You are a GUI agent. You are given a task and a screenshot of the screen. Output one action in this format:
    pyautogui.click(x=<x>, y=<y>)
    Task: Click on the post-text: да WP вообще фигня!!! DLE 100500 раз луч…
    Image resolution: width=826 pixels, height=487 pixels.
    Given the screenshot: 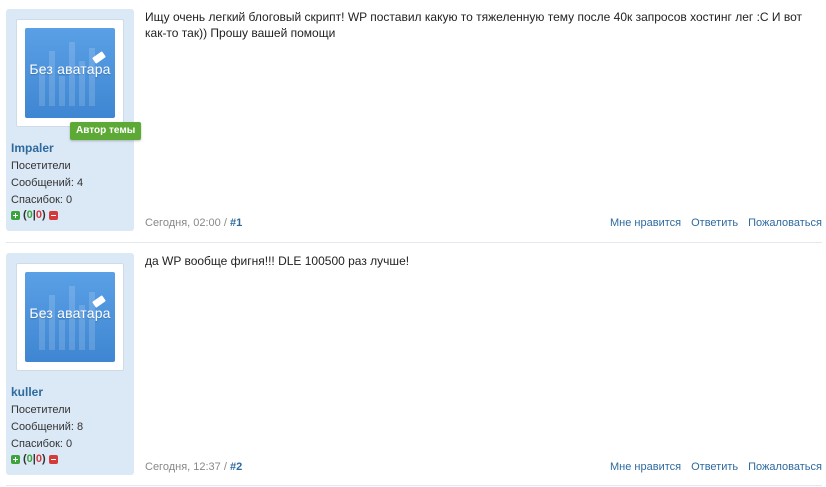 What is the action you would take?
    pyautogui.click(x=277, y=261)
    